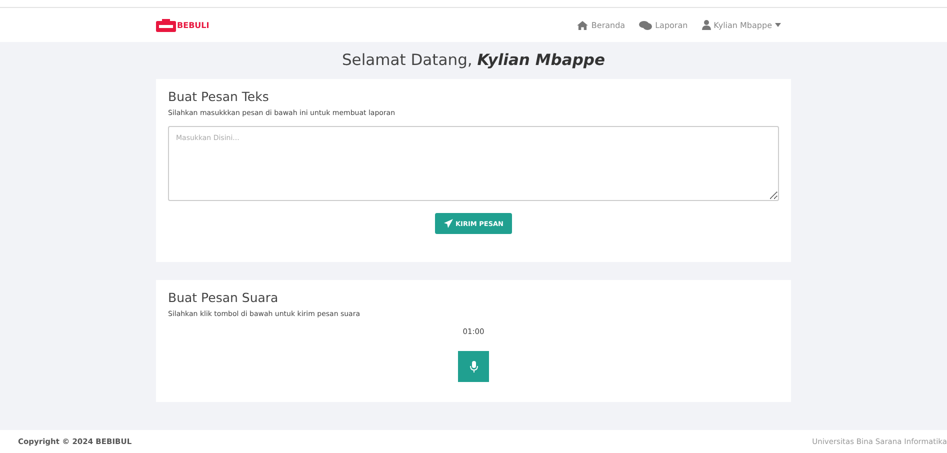  I want to click on nav-link: Laporan, so click(663, 25).